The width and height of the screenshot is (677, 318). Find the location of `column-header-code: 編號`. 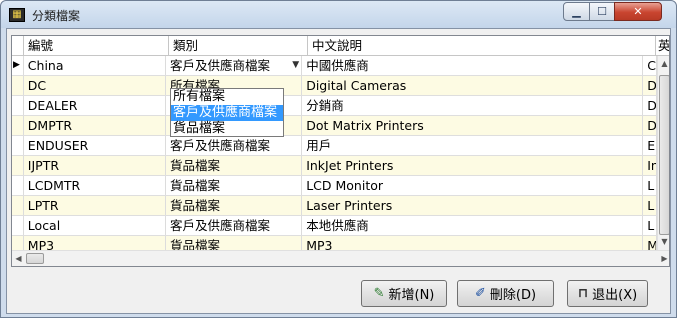

column-header-code: 編號 is located at coordinates (96, 46).